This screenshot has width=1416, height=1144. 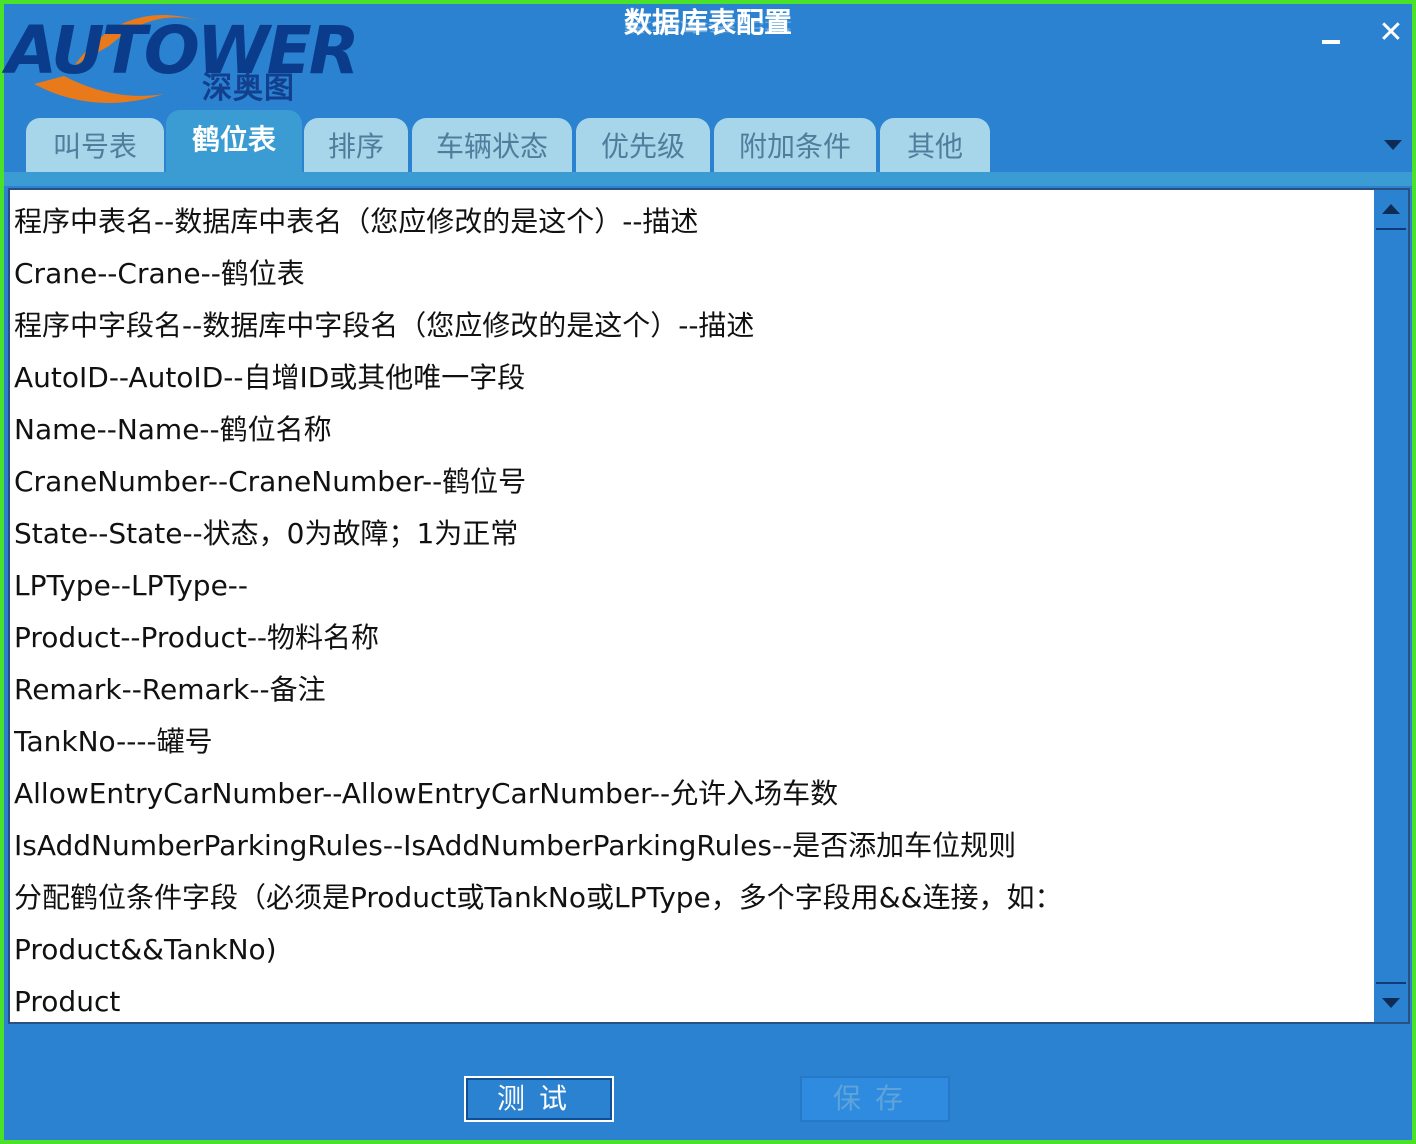 I want to click on scroll-track, so click(x=1391, y=606).